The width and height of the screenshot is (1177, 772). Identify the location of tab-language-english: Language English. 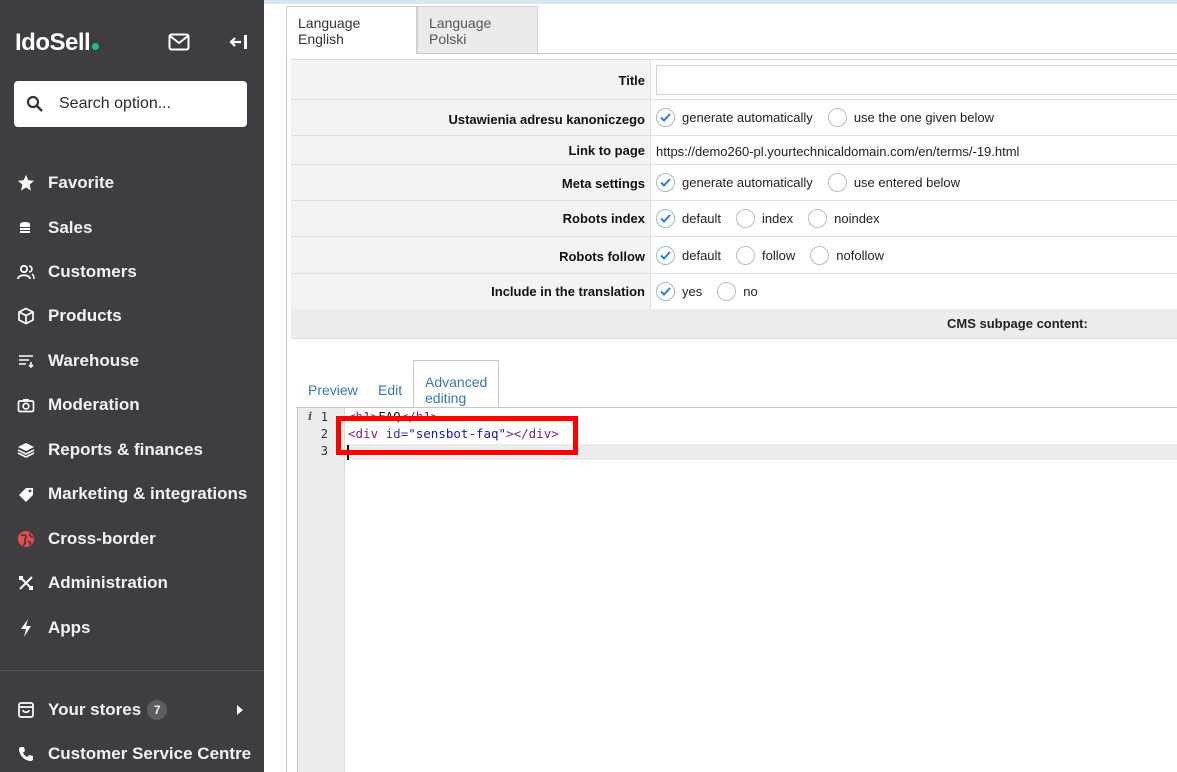
(351, 30).